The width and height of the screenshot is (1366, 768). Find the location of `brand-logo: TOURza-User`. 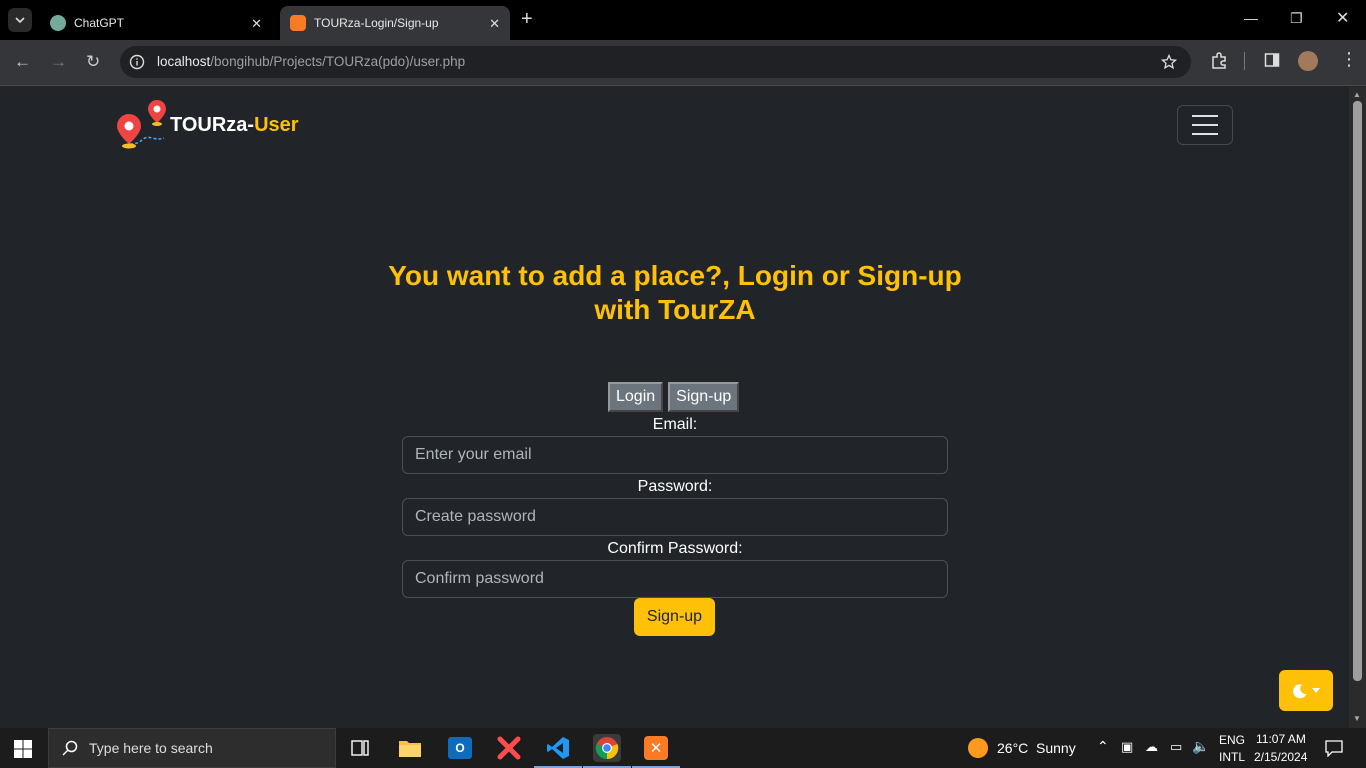

brand-logo: TOURza-User is located at coordinates (207, 126).